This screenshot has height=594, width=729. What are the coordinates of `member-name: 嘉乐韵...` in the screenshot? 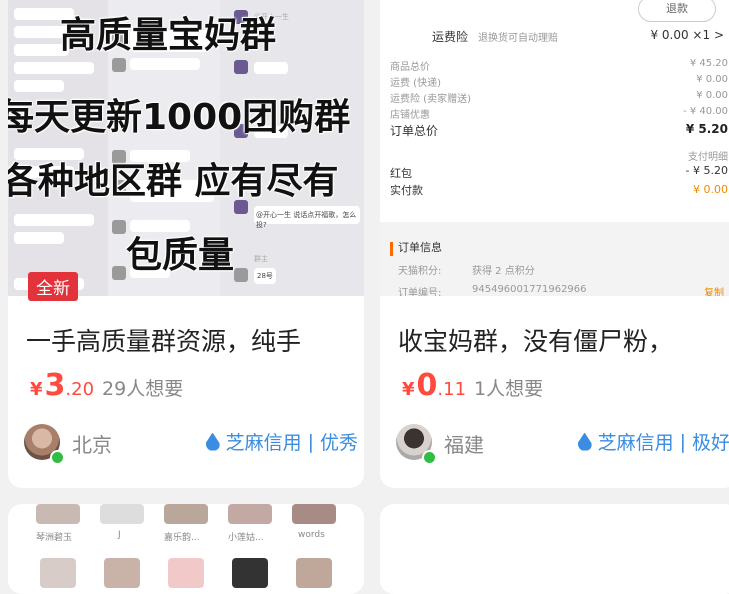 It's located at (182, 538).